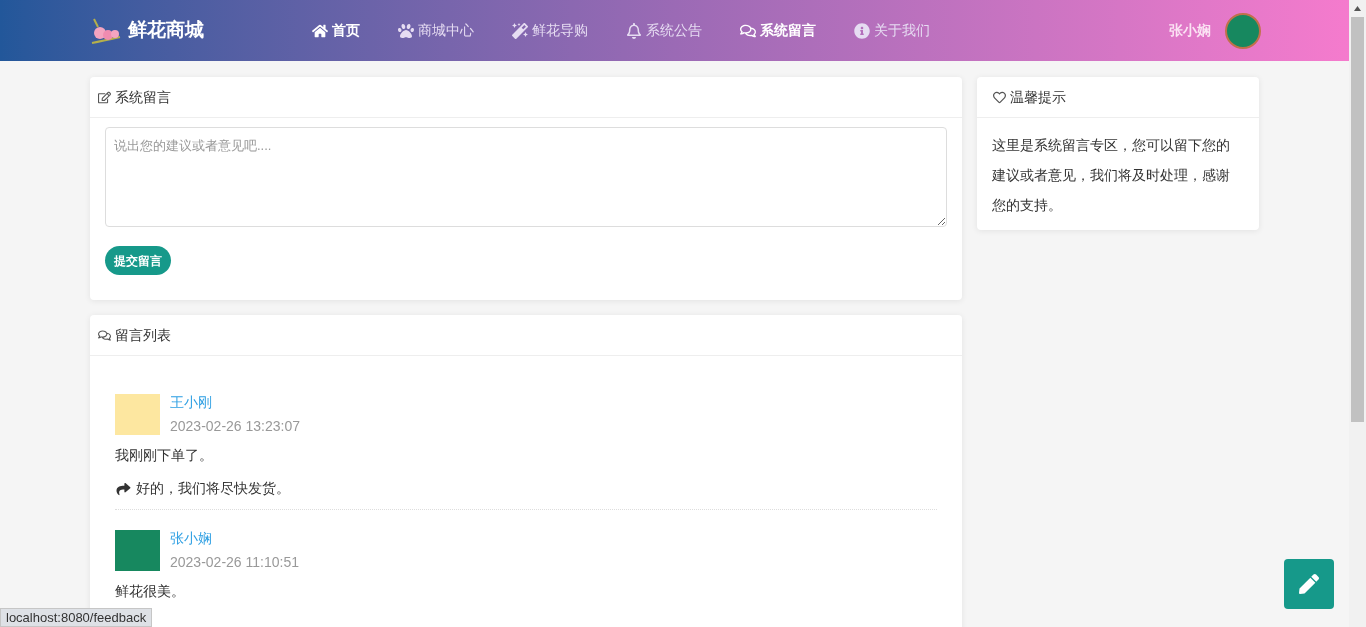 The height and width of the screenshot is (627, 1366). Describe the element at coordinates (892, 30) in the screenshot. I see `nav-link: 关于我们` at that location.